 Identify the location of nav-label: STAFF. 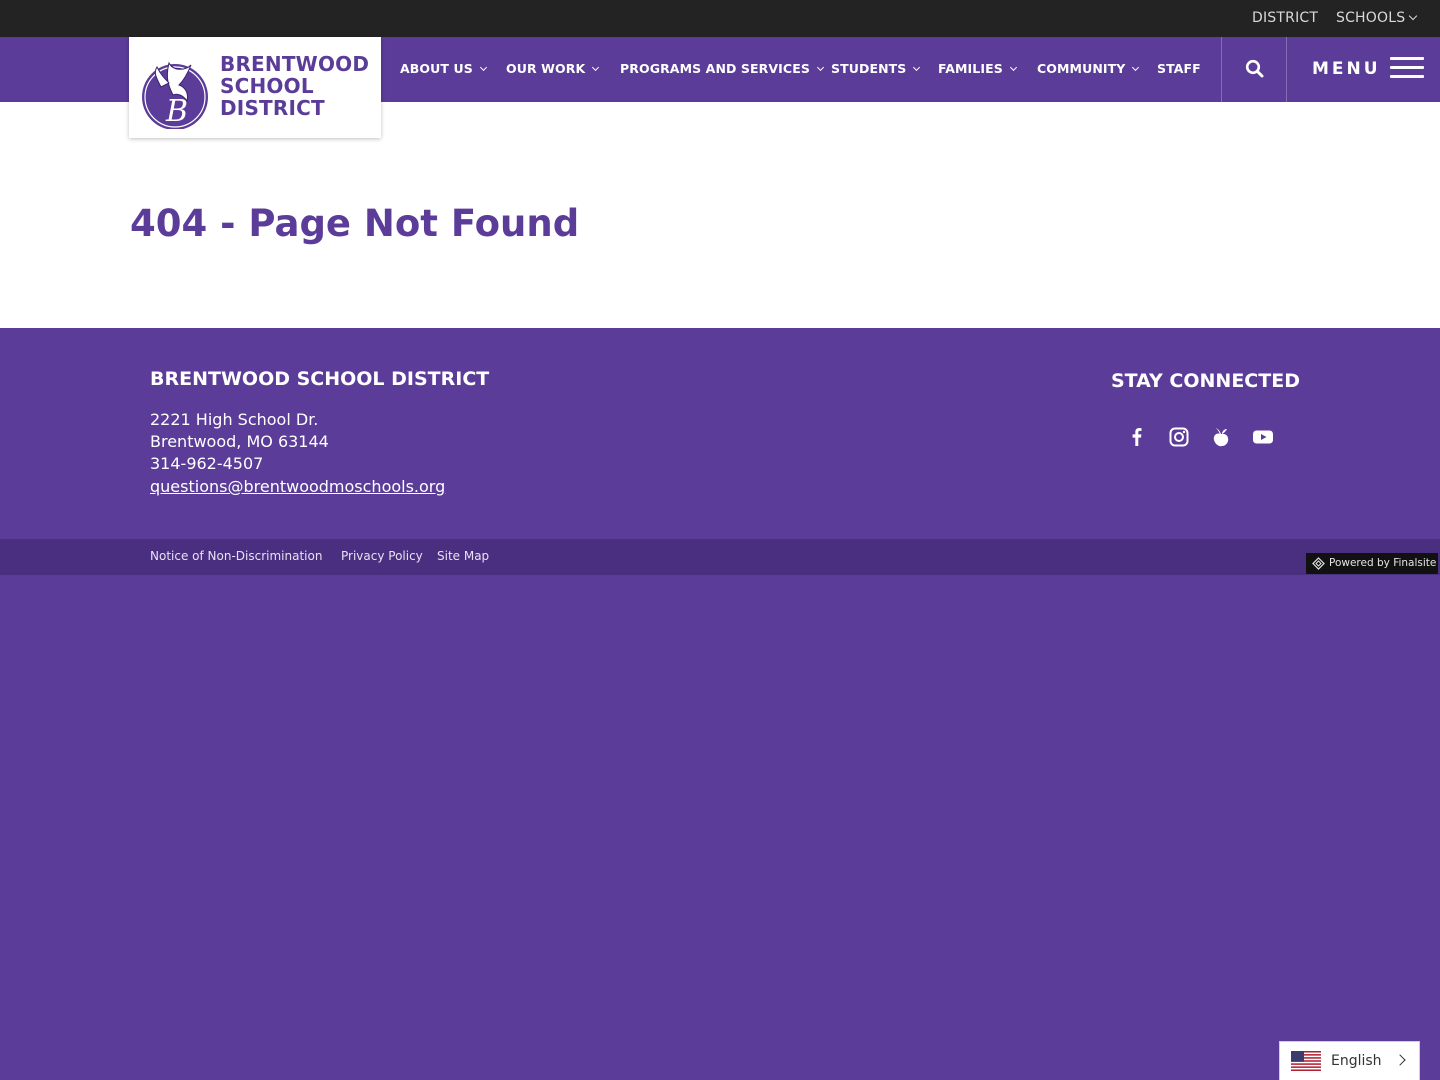
(1179, 68).